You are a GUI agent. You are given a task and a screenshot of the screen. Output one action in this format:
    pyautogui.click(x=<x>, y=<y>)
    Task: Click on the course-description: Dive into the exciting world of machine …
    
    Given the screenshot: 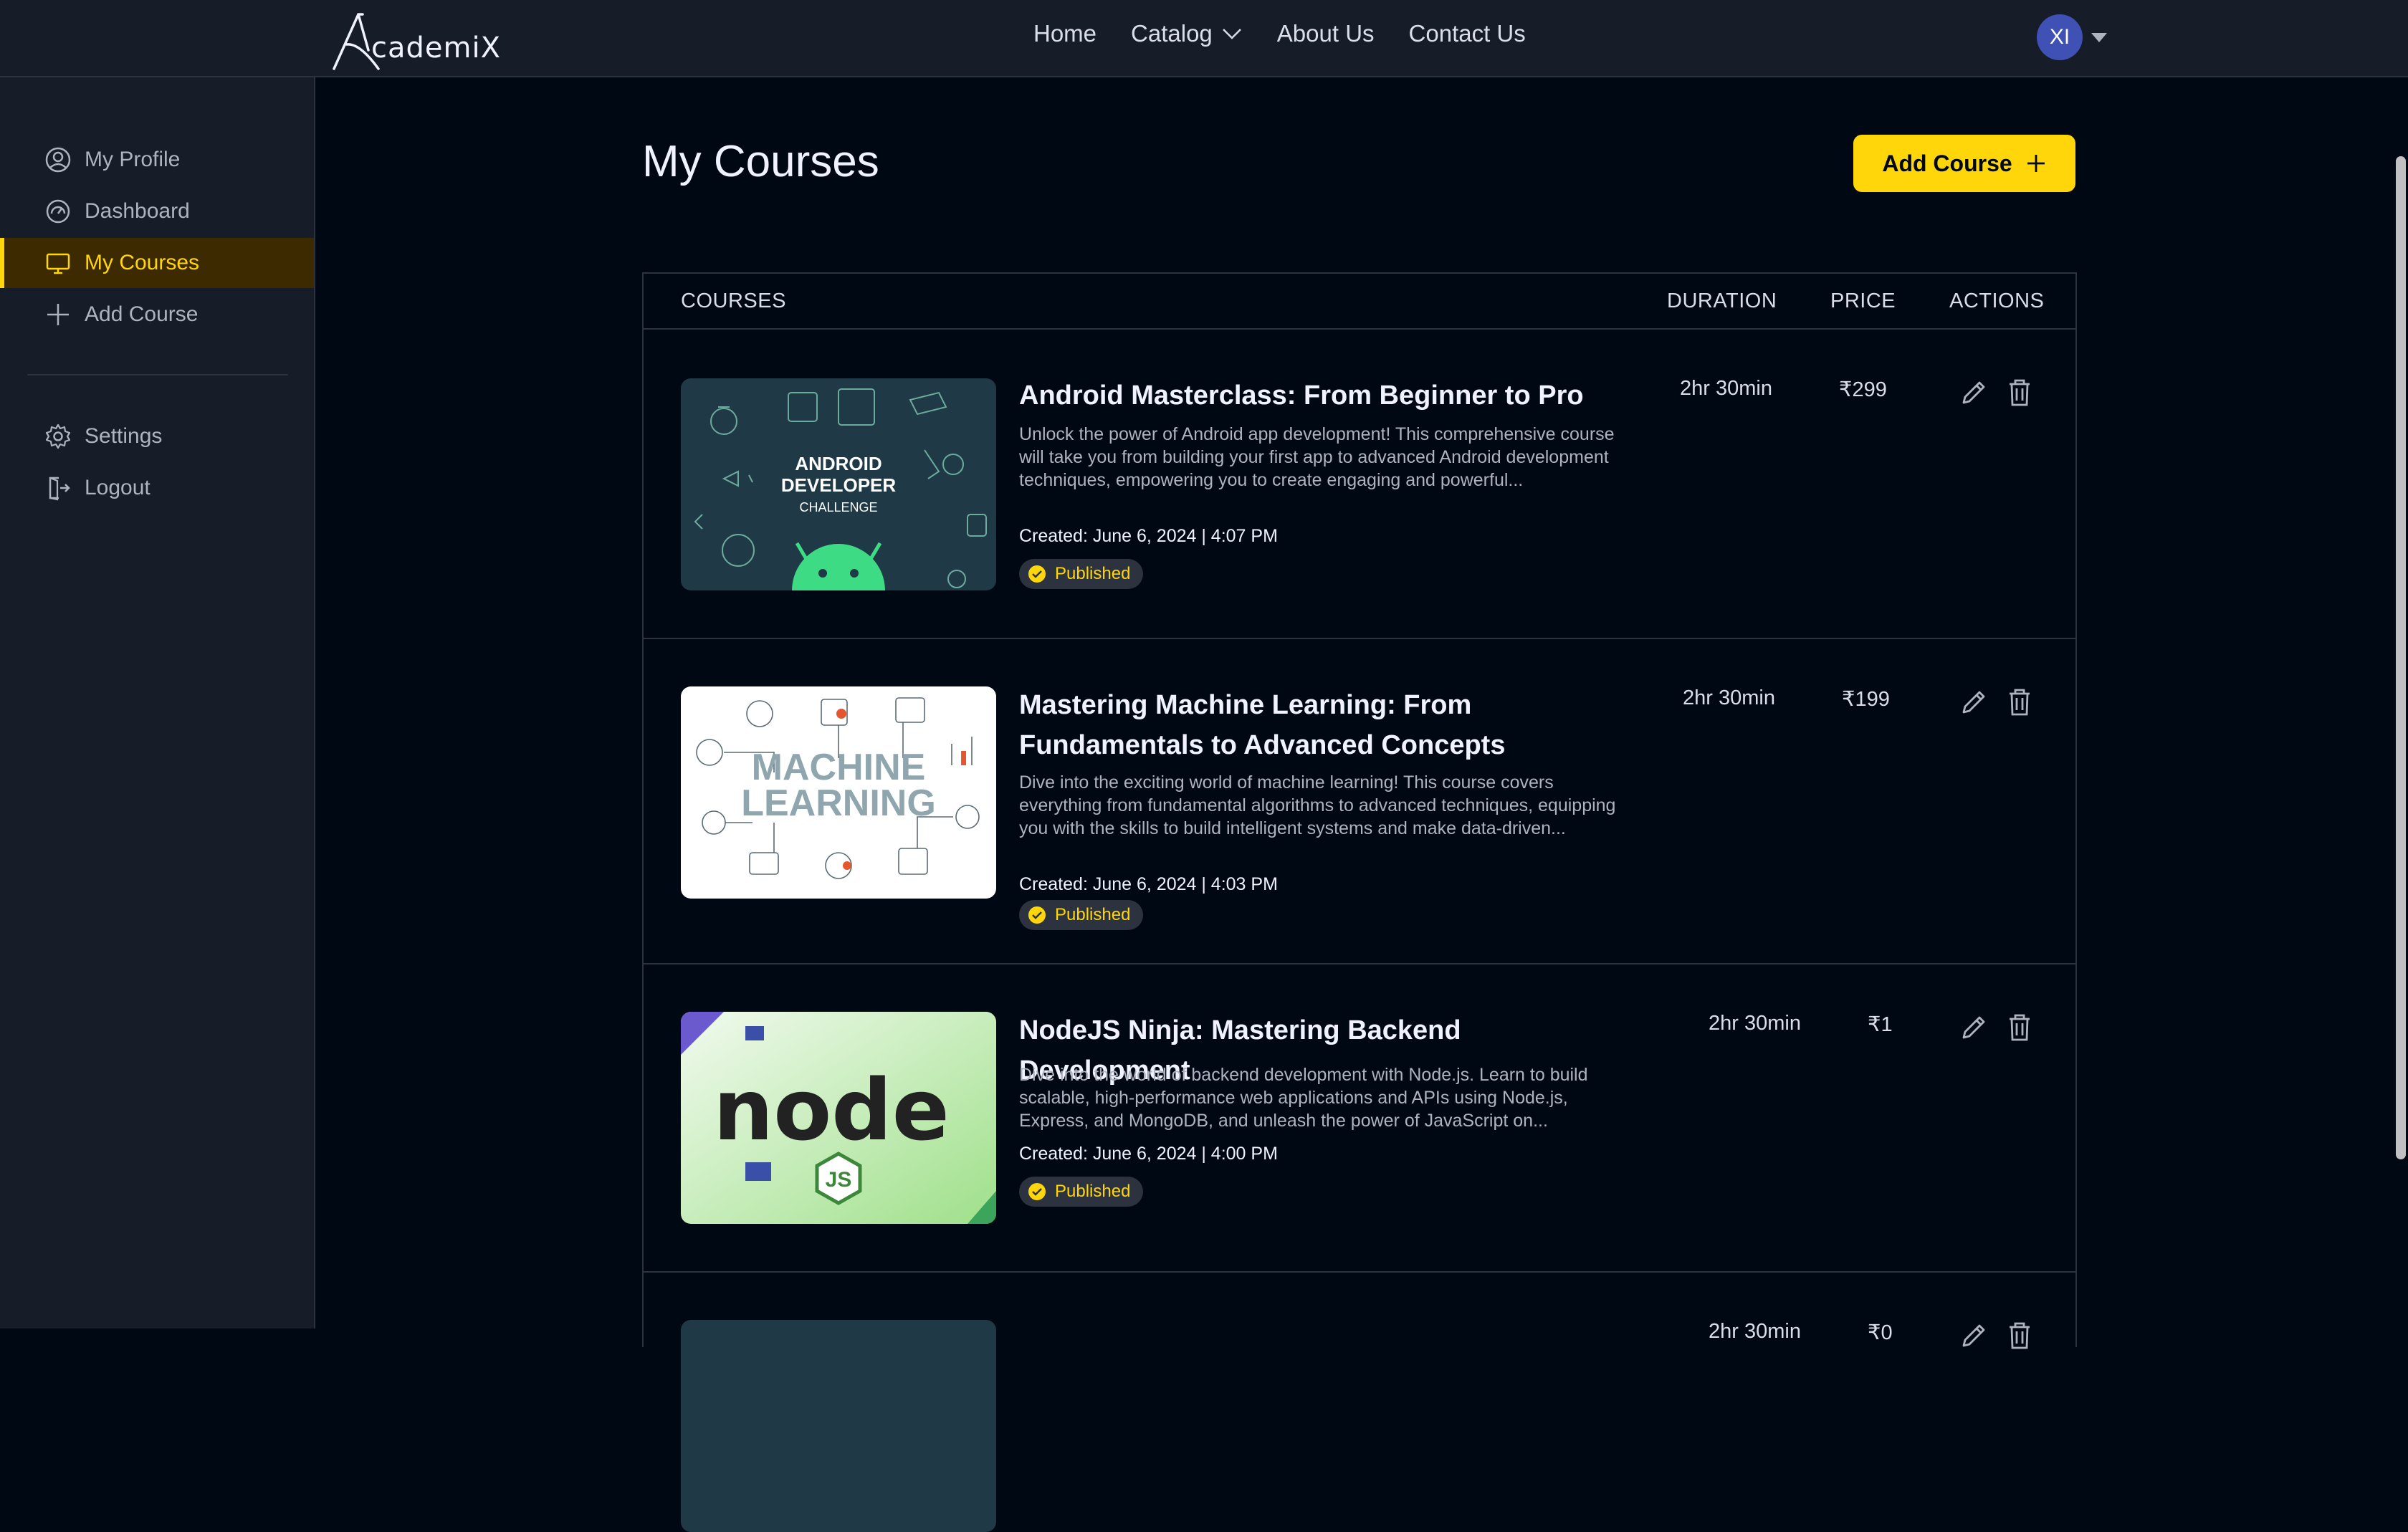 What is the action you would take?
    pyautogui.click(x=1318, y=805)
    